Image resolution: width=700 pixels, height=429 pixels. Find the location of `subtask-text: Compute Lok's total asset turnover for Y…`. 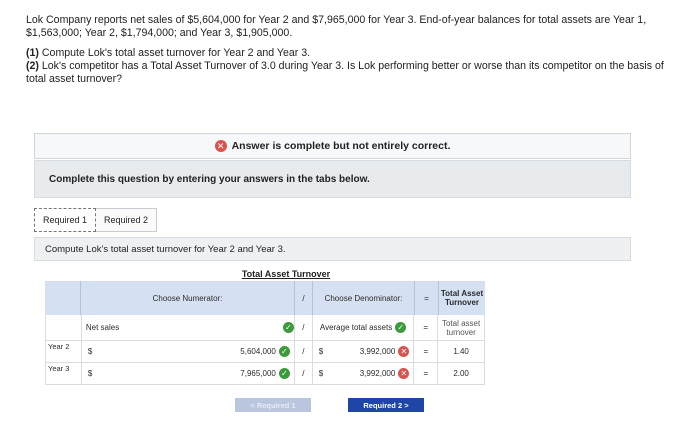

subtask-text: Compute Lok's total asset turnover for Y… is located at coordinates (165, 249).